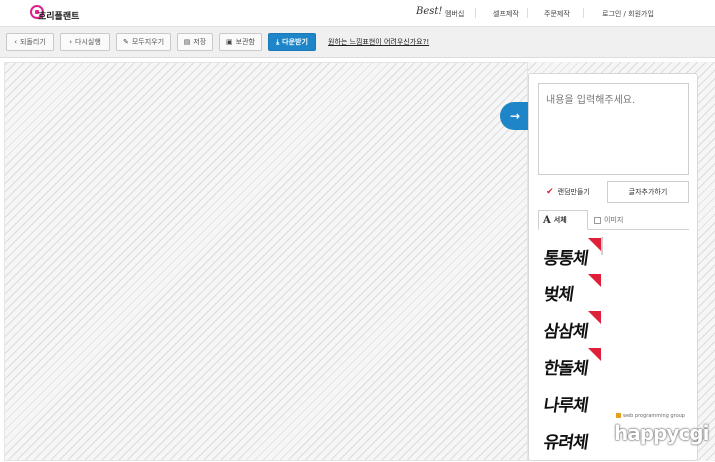 The image size is (715, 462). Describe the element at coordinates (565, 443) in the screenshot. I see `font-sample: 유려체` at that location.